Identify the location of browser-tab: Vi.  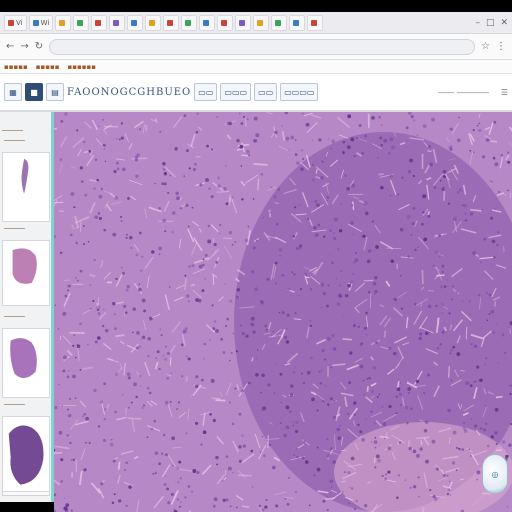
(15, 22).